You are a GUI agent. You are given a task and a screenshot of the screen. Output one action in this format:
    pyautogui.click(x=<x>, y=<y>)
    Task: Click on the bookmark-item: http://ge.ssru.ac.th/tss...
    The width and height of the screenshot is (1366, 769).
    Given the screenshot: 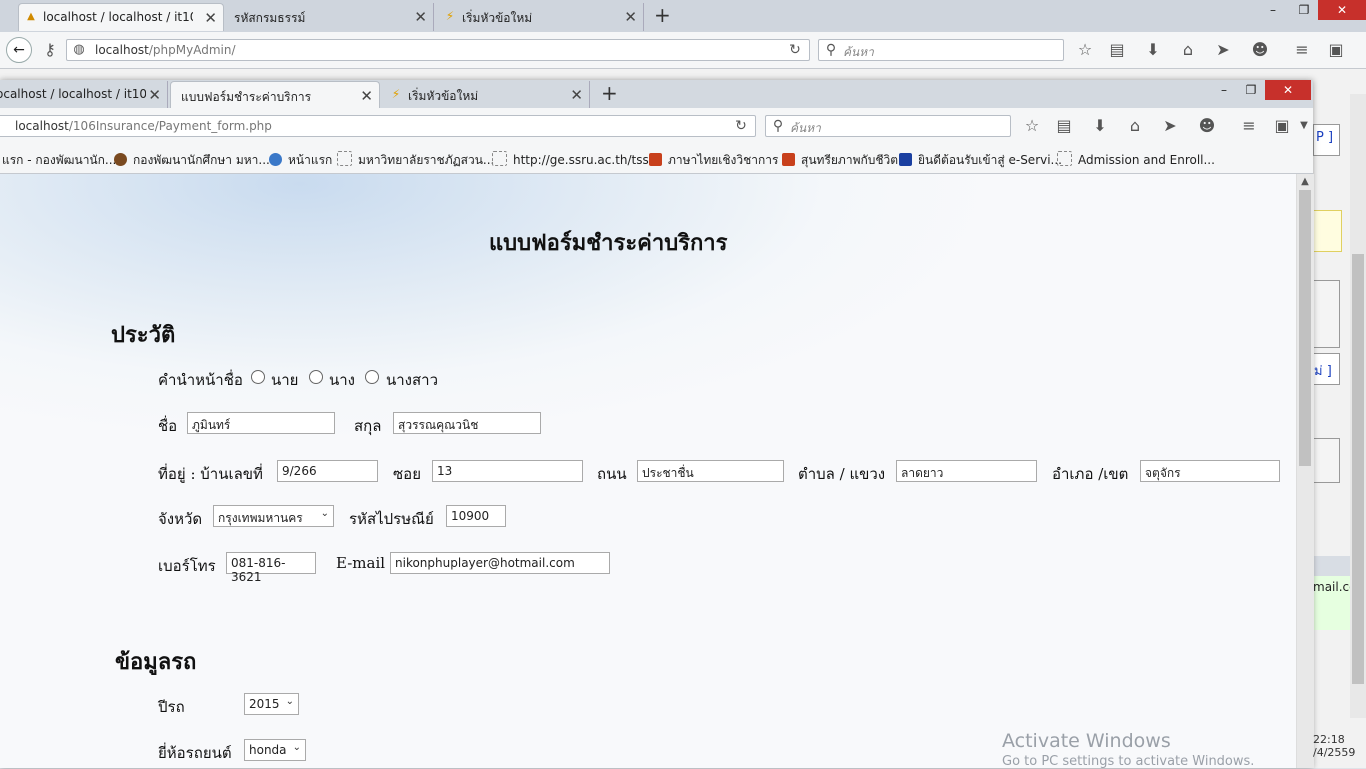 What is the action you would take?
    pyautogui.click(x=576, y=159)
    